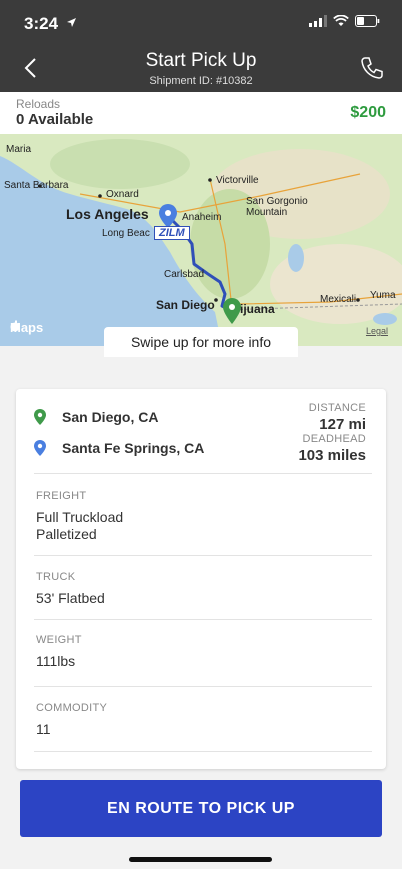  I want to click on freight-line-1: Full Truckload, so click(80, 517).